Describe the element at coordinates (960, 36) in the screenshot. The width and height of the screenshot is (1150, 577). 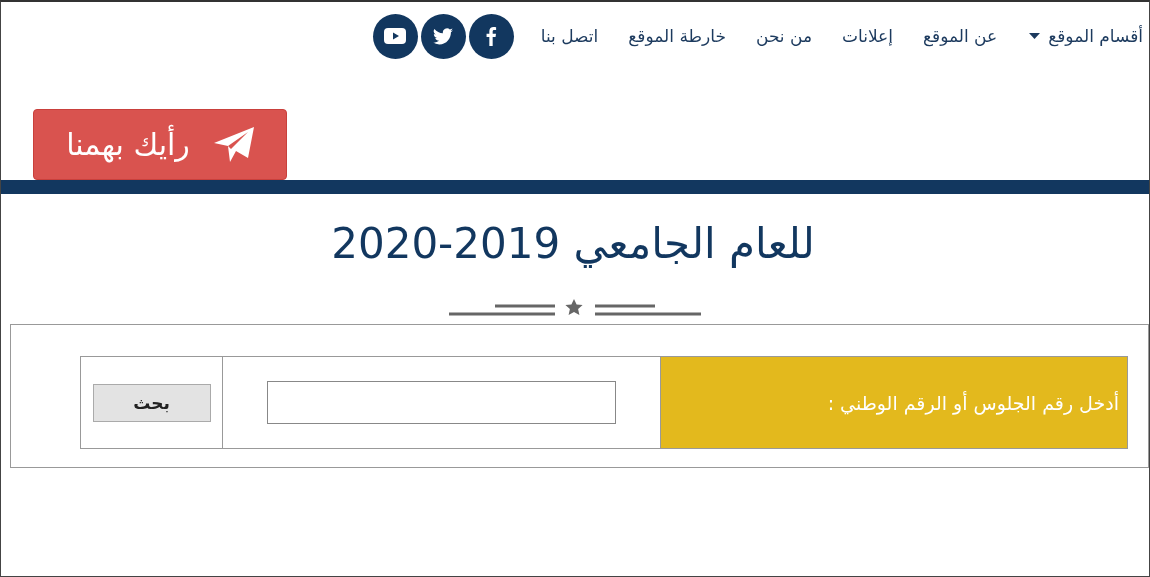
I see `nav-link: عن الموقع` at that location.